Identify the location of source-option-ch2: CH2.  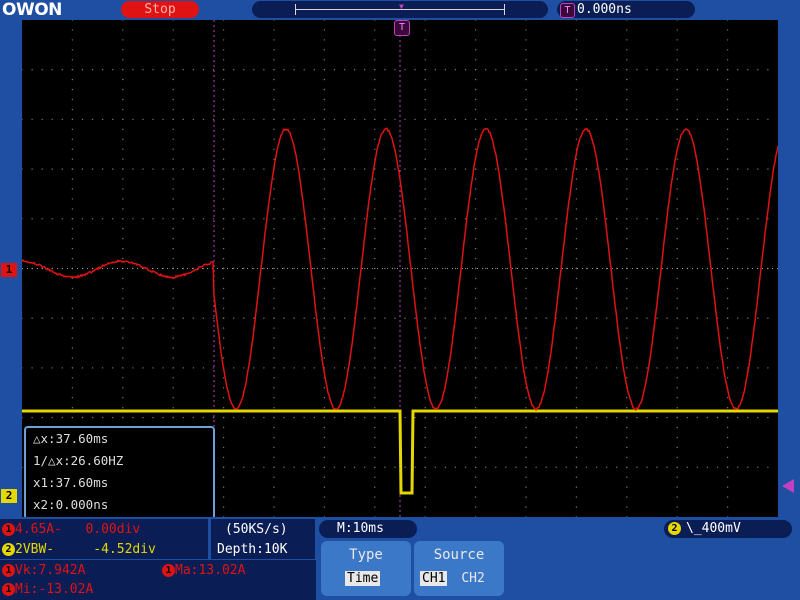
(472, 578).